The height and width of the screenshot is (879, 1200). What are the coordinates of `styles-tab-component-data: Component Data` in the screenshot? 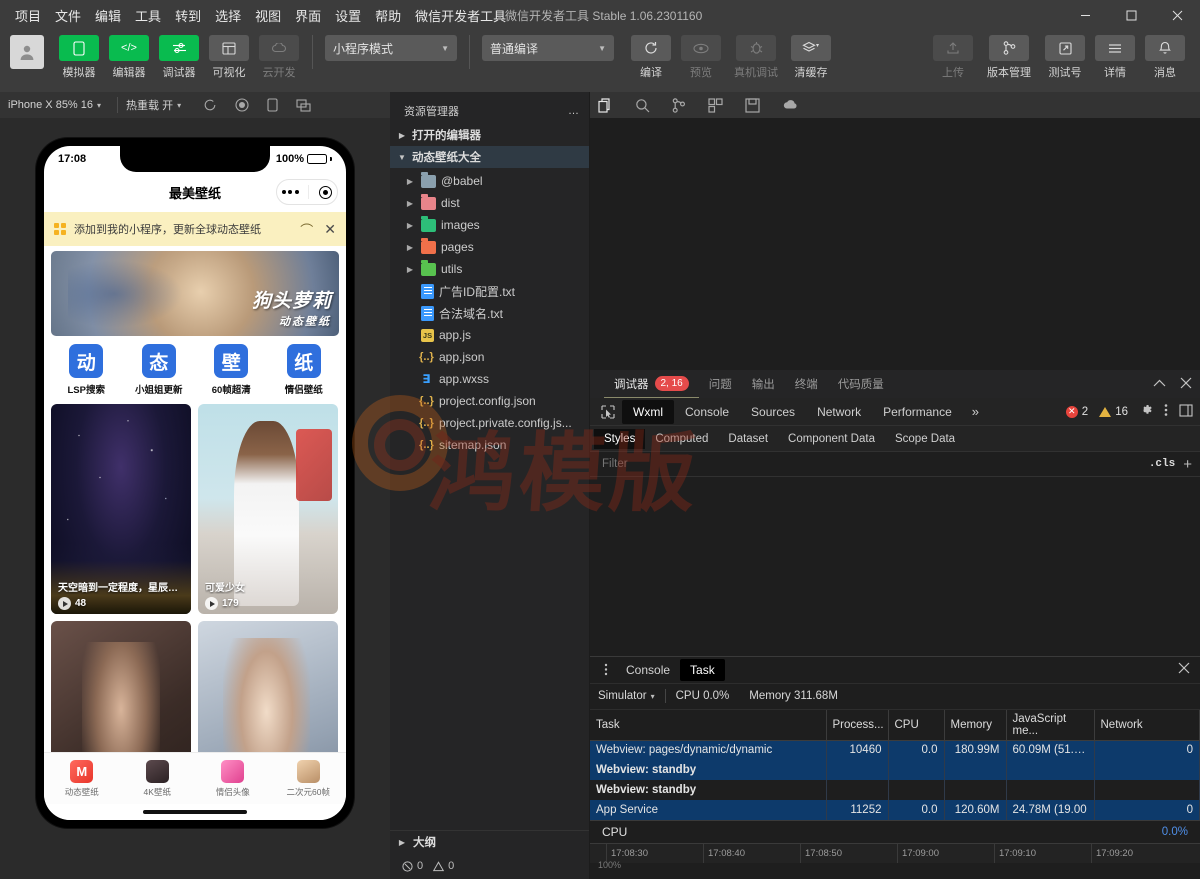 It's located at (831, 439).